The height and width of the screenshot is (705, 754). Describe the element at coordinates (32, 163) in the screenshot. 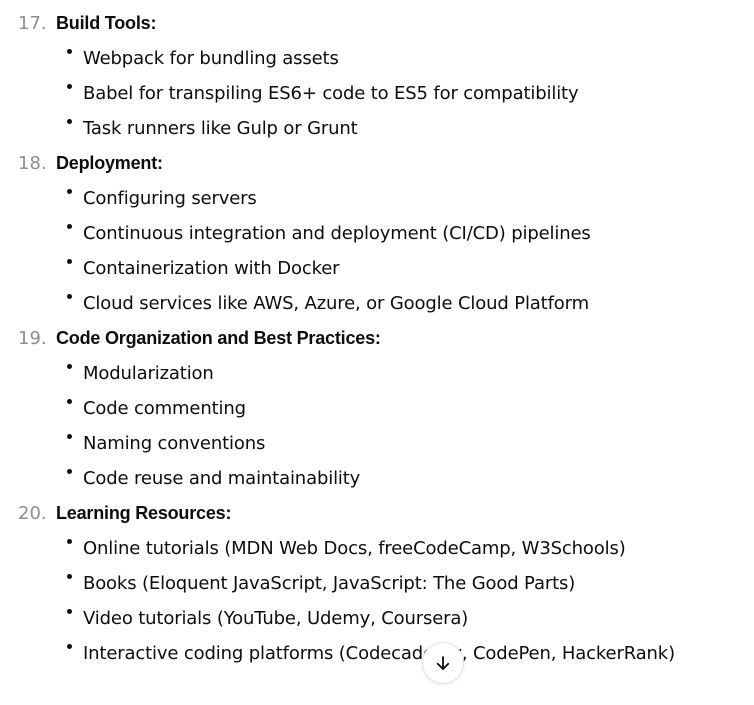

I see `section-number: 18.` at that location.